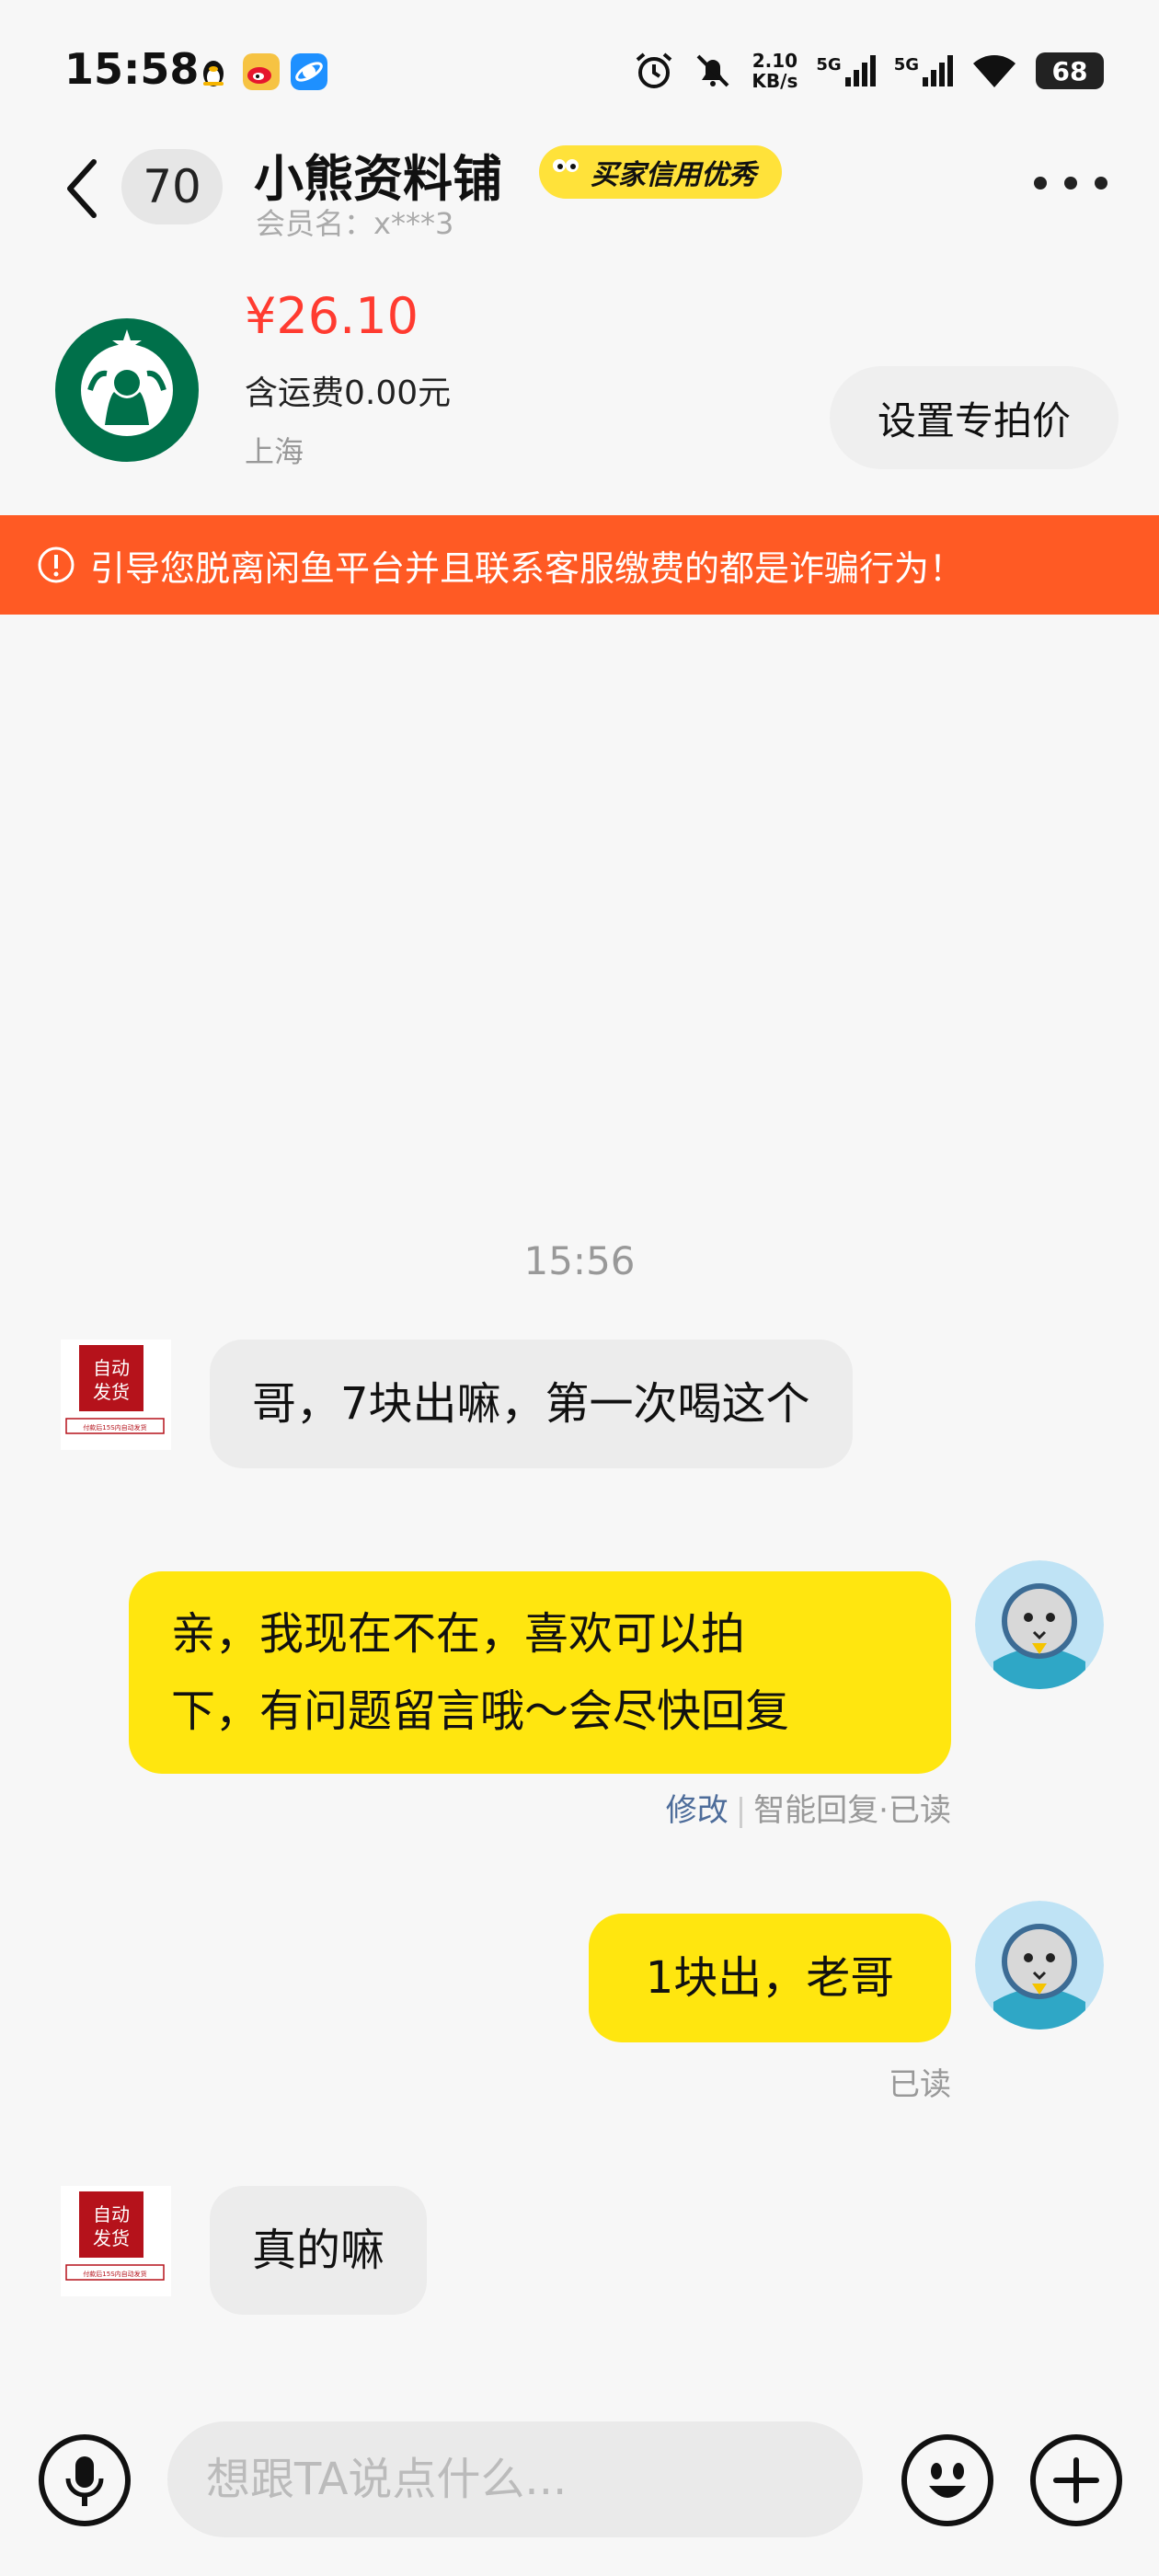 This screenshot has width=1159, height=2576. What do you see at coordinates (515, 2479) in the screenshot?
I see `message-input` at bounding box center [515, 2479].